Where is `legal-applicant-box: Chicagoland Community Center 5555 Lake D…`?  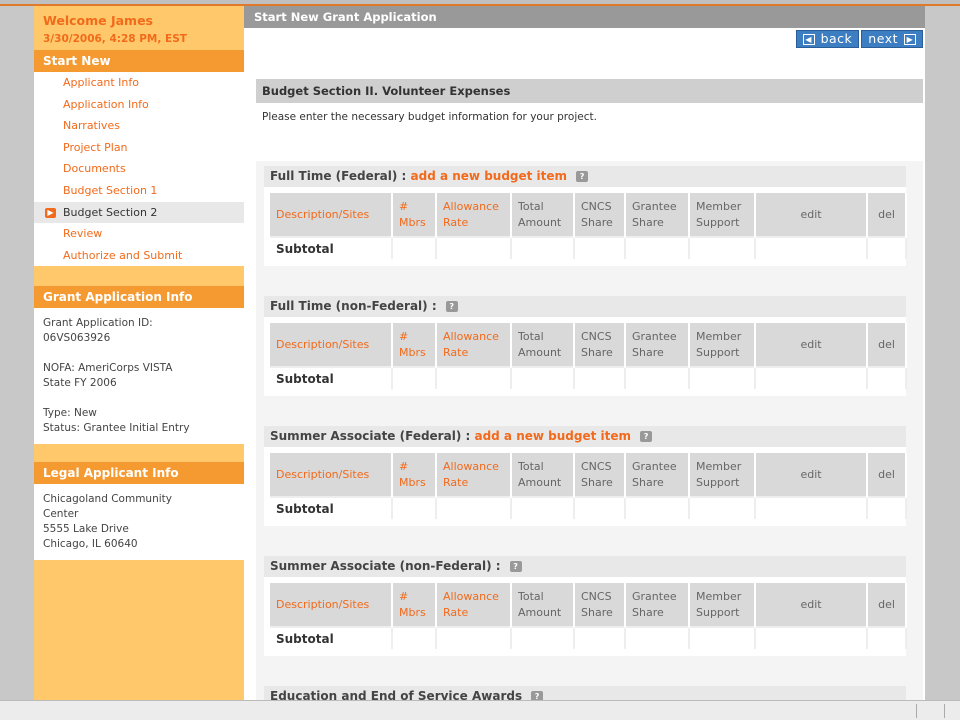
legal-applicant-box: Chicagoland Community Center 5555 Lake D… is located at coordinates (139, 522).